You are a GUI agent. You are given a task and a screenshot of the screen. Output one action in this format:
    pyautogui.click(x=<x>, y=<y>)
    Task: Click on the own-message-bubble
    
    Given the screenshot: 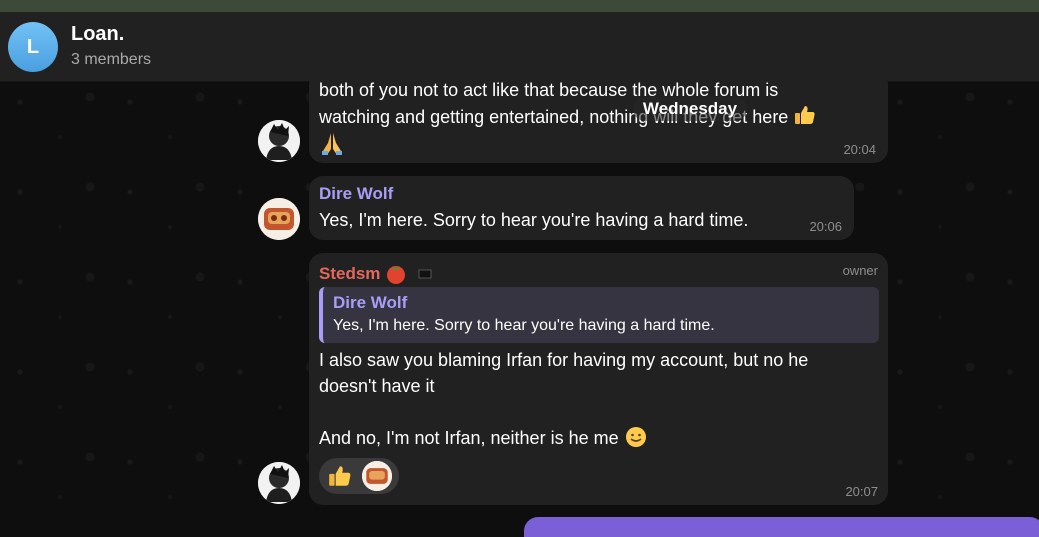 What is the action you would take?
    pyautogui.click(x=781, y=527)
    